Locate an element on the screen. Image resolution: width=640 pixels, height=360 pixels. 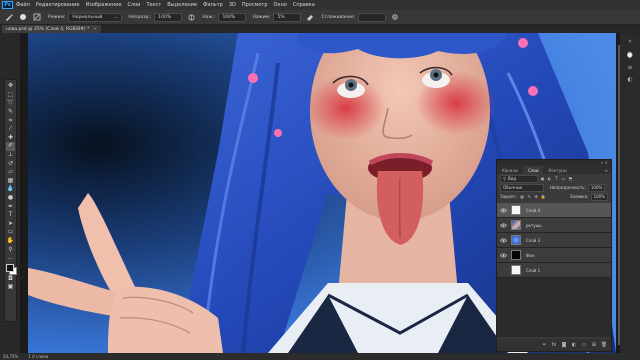
zoom-level: 24,75% is located at coordinates (10, 356).